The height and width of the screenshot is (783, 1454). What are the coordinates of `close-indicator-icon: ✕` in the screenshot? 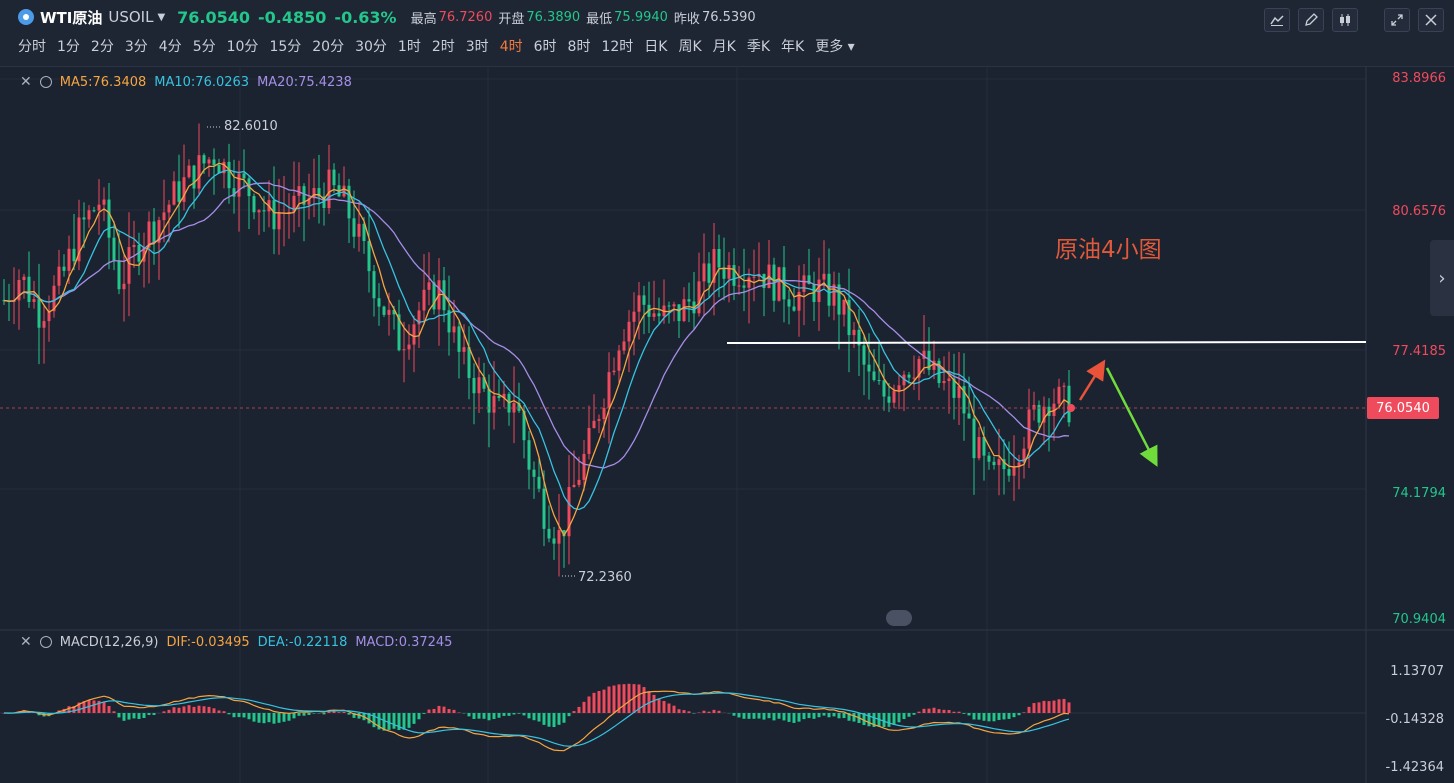 It's located at (26, 82).